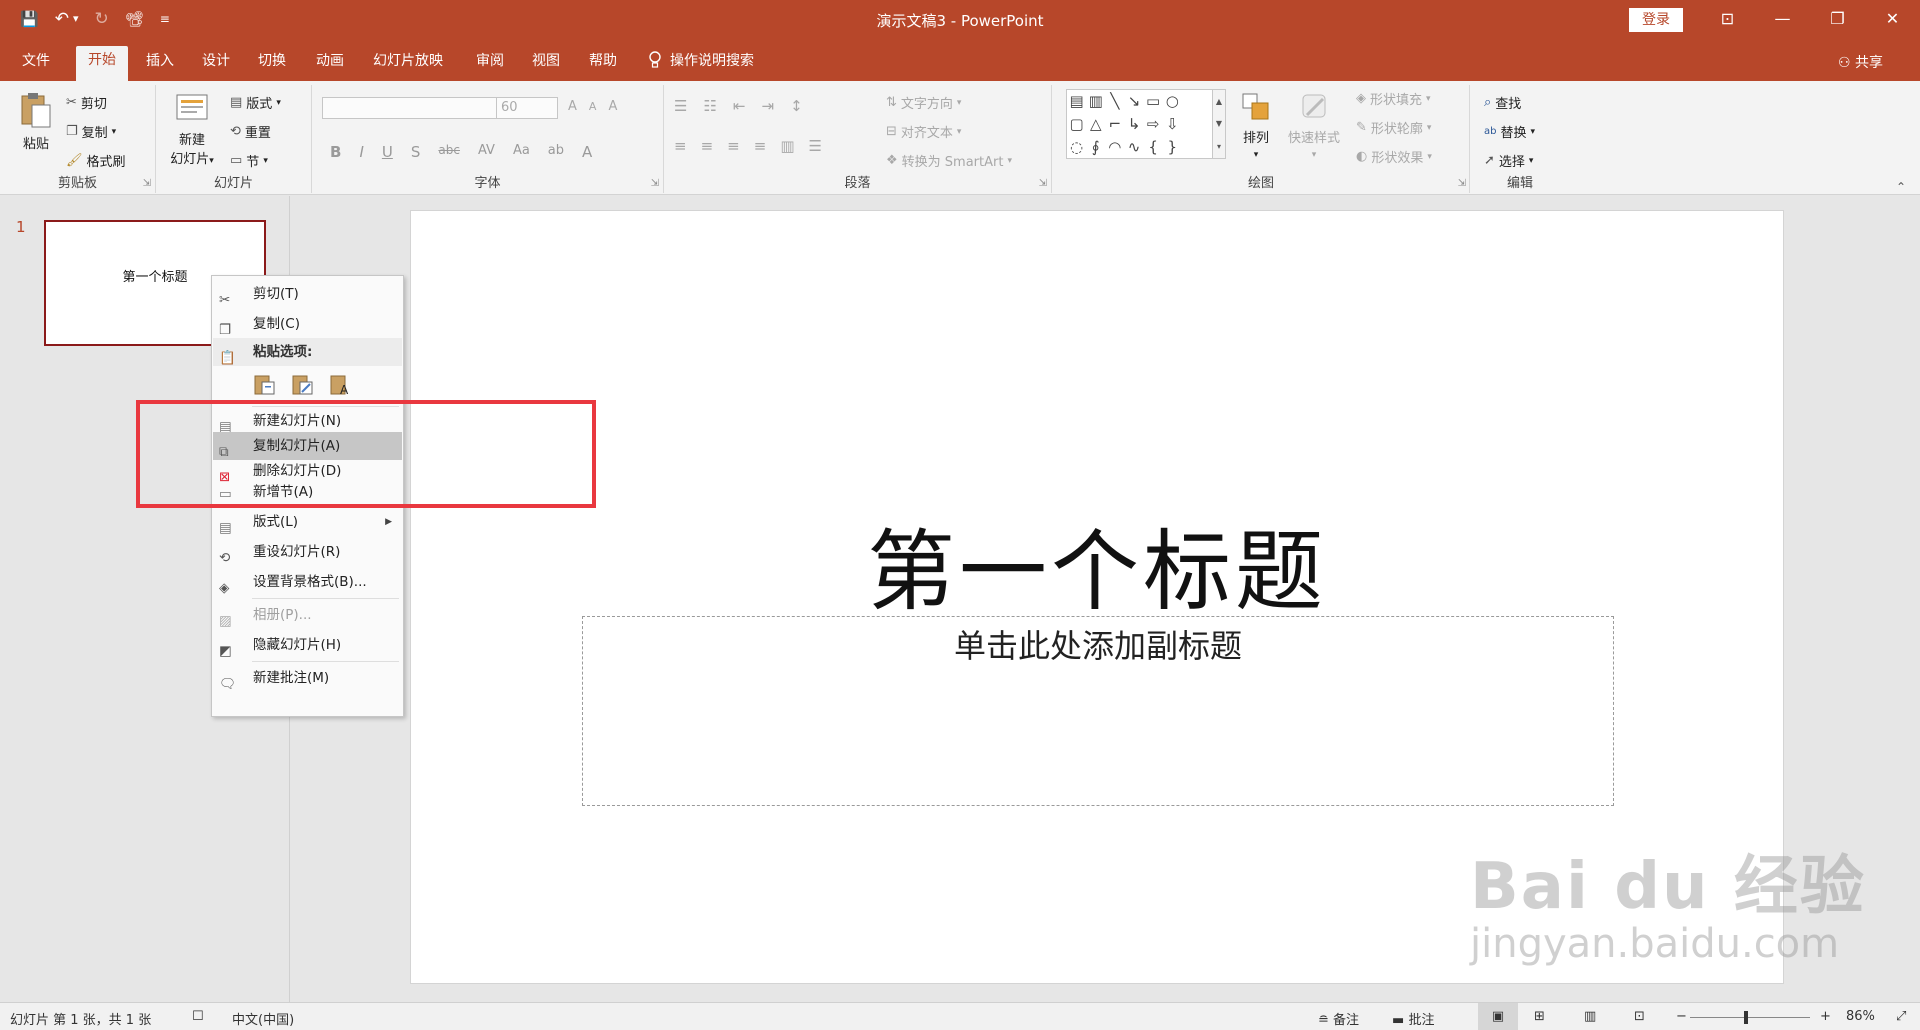 The width and height of the screenshot is (1920, 1030). Describe the element at coordinates (701, 60) in the screenshot. I see `tell-me-search: 操作说明搜索` at that location.